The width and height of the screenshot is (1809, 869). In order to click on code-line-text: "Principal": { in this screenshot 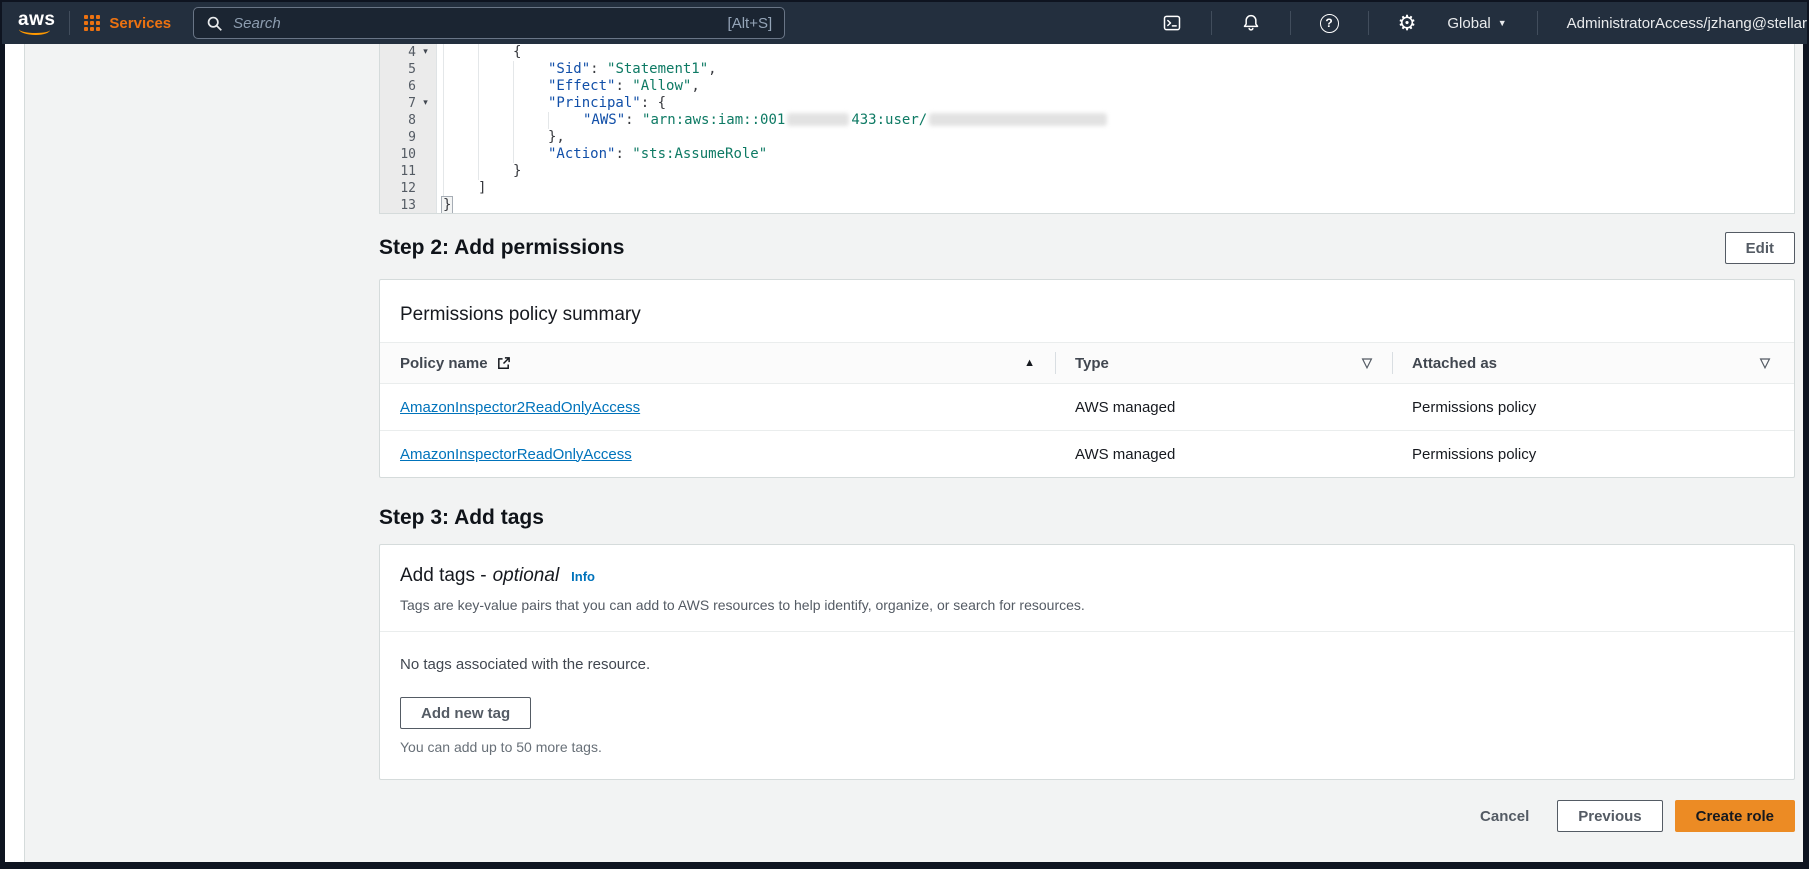, I will do `click(551, 103)`.